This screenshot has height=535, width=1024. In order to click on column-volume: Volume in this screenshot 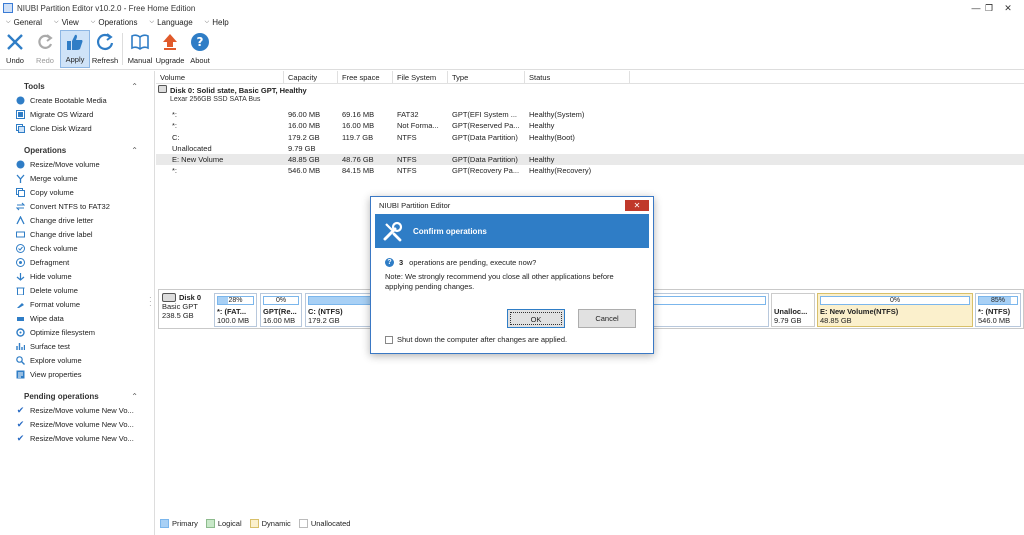, I will do `click(220, 77)`.